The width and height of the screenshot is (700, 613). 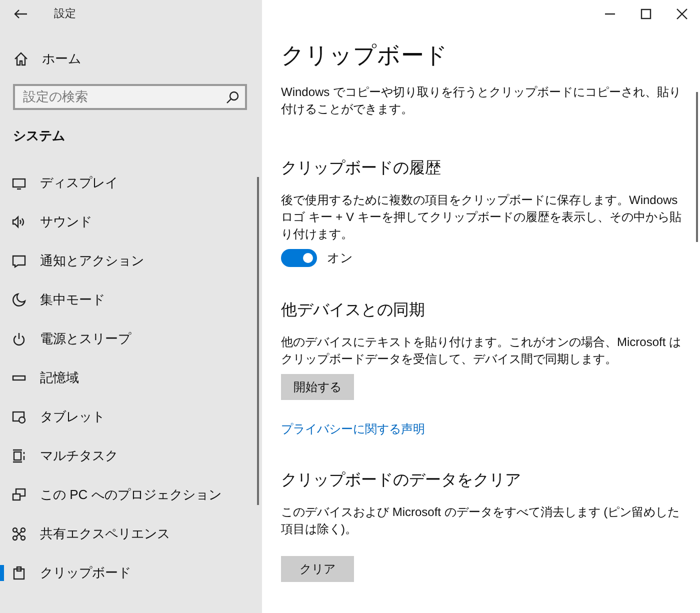 I want to click on selection-indicator, so click(x=2, y=573).